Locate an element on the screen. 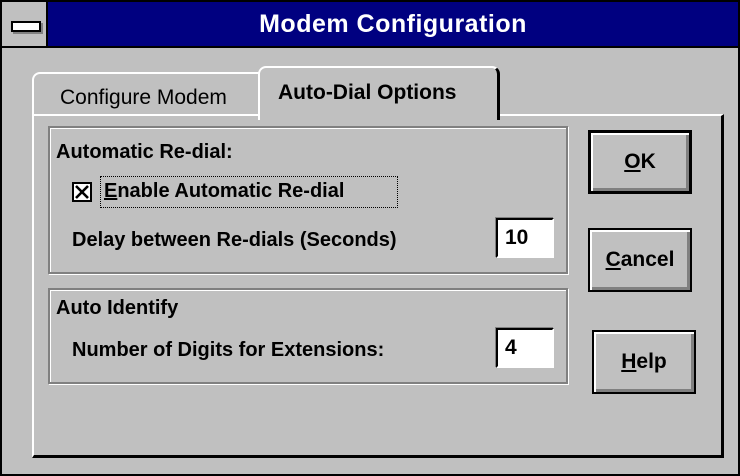  checkmark-x-icon is located at coordinates (82, 192).